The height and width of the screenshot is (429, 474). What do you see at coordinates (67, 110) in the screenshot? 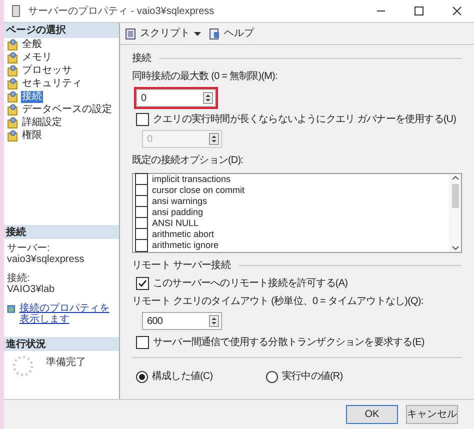
I see `sidebar-item: データベースの設定` at bounding box center [67, 110].